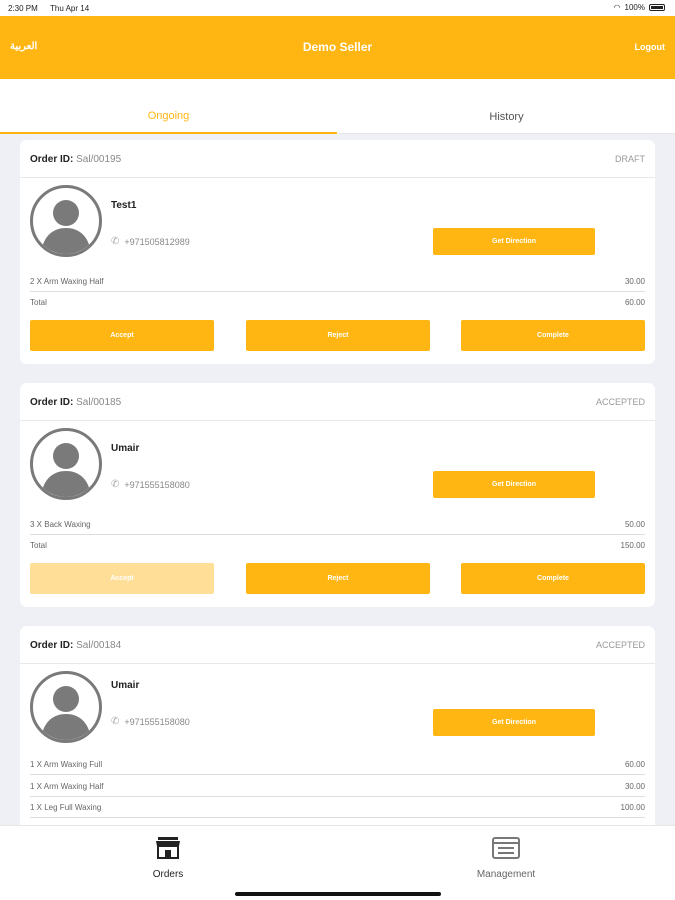  I want to click on app-header: العربية Demo Seller Logout, so click(337, 47).